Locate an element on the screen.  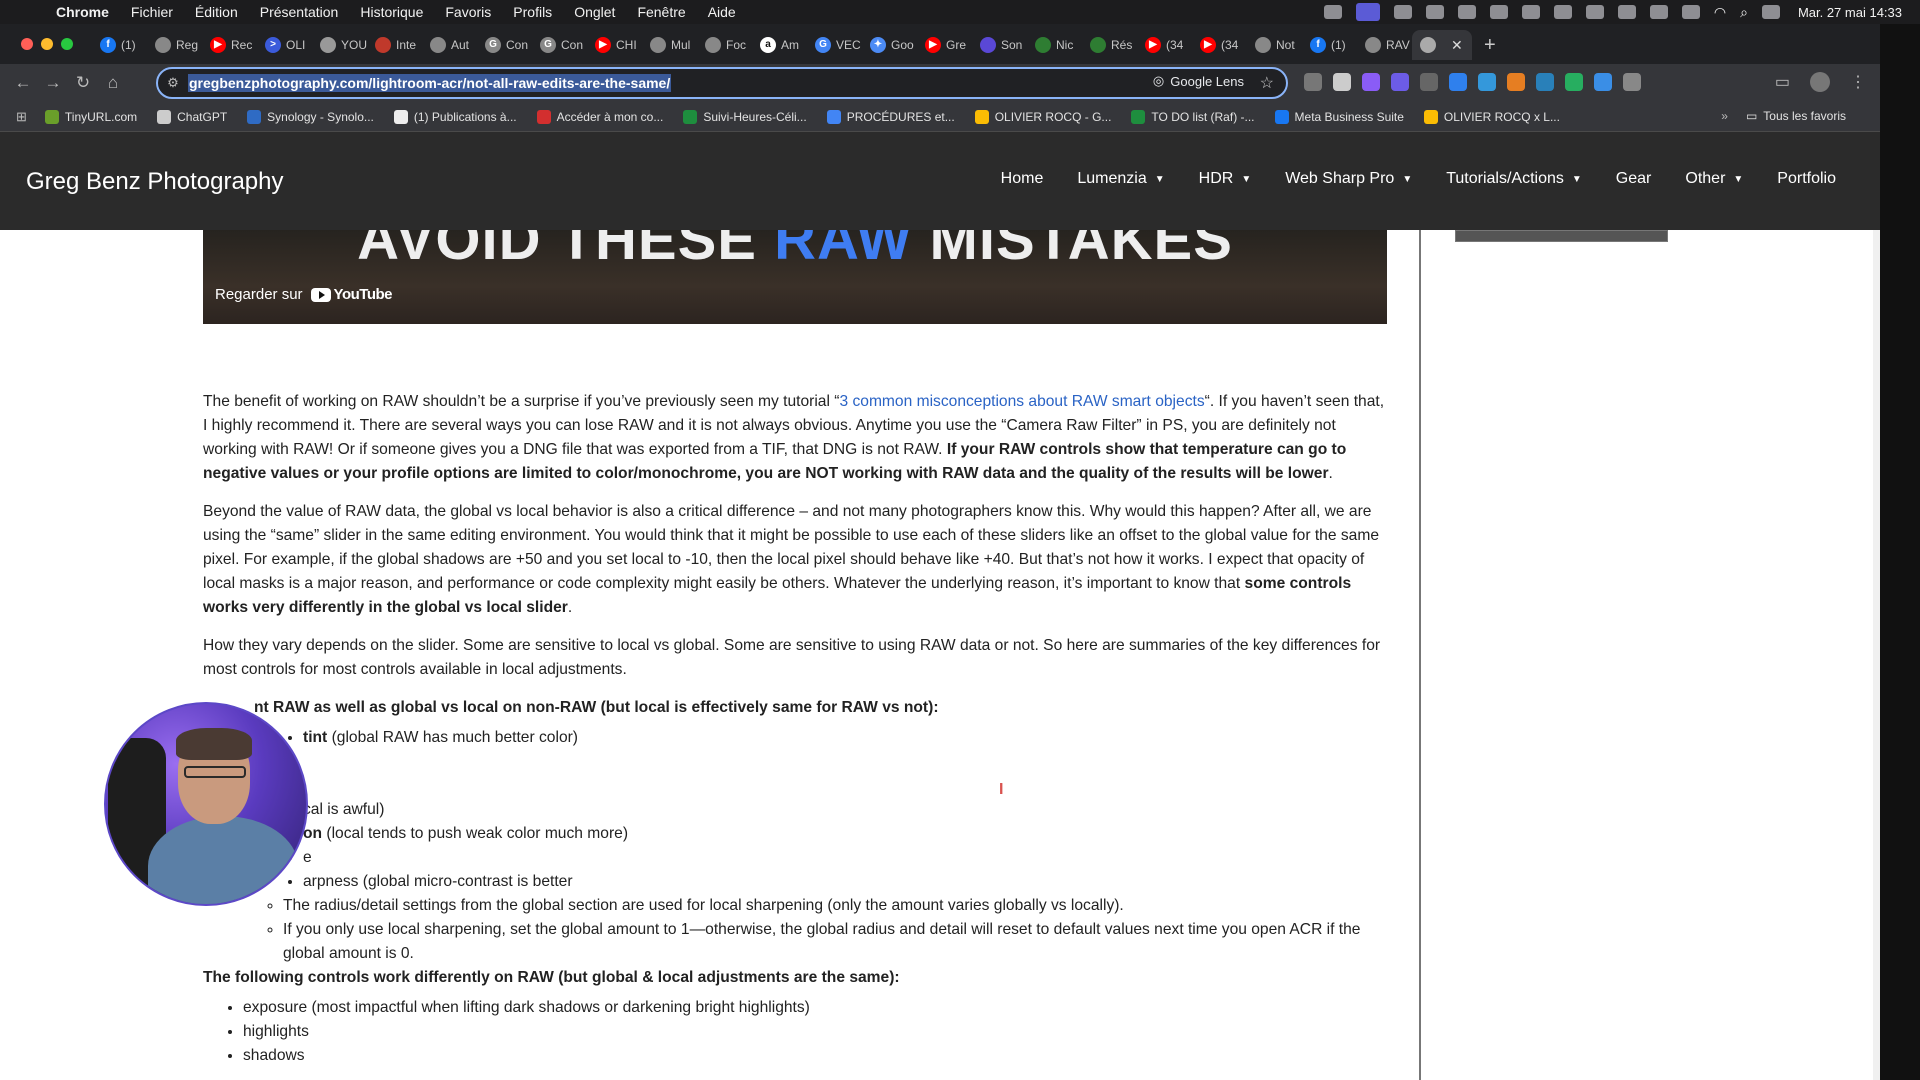
camera-icon is located at coordinates (1402, 12).